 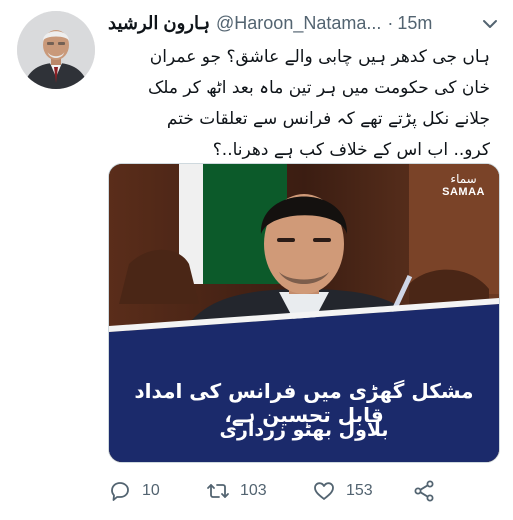 What do you see at coordinates (324, 491) in the screenshot?
I see `like-icon` at bounding box center [324, 491].